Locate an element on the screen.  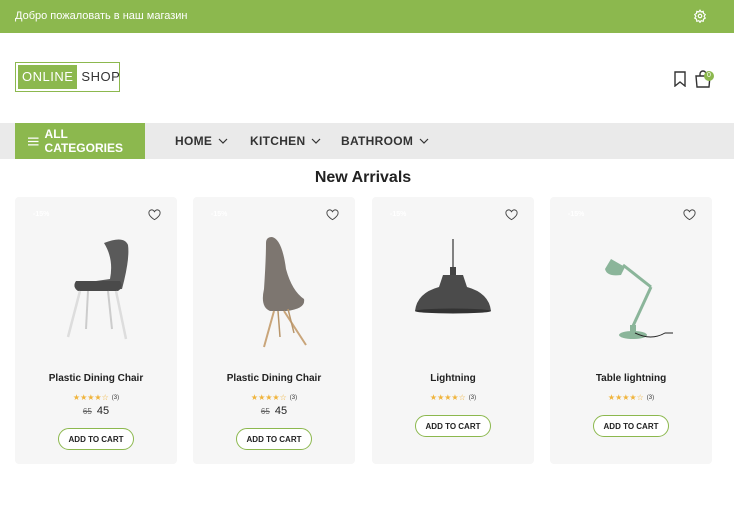
nav-item-kitchen: KITCHEN is located at coordinates (285, 141).